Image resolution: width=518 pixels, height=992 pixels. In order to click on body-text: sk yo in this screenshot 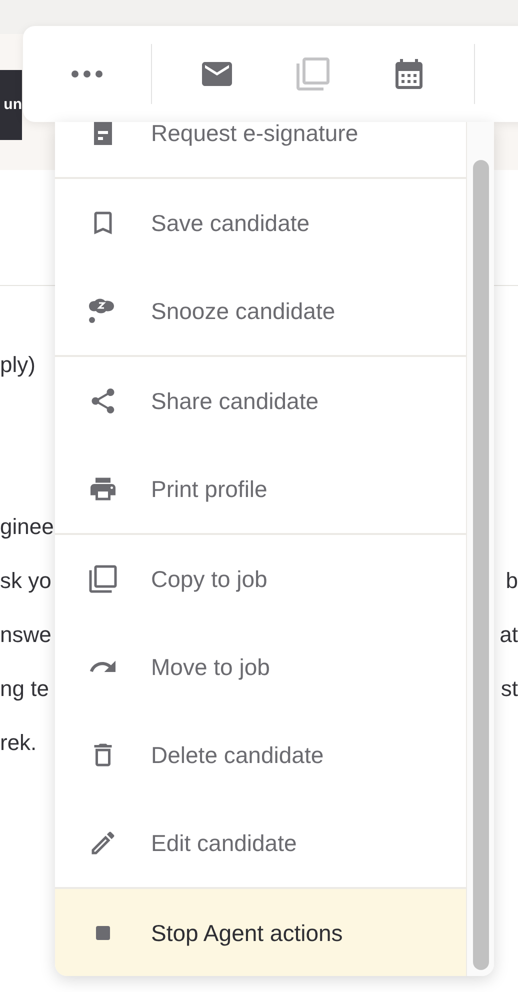, I will do `click(26, 581)`.